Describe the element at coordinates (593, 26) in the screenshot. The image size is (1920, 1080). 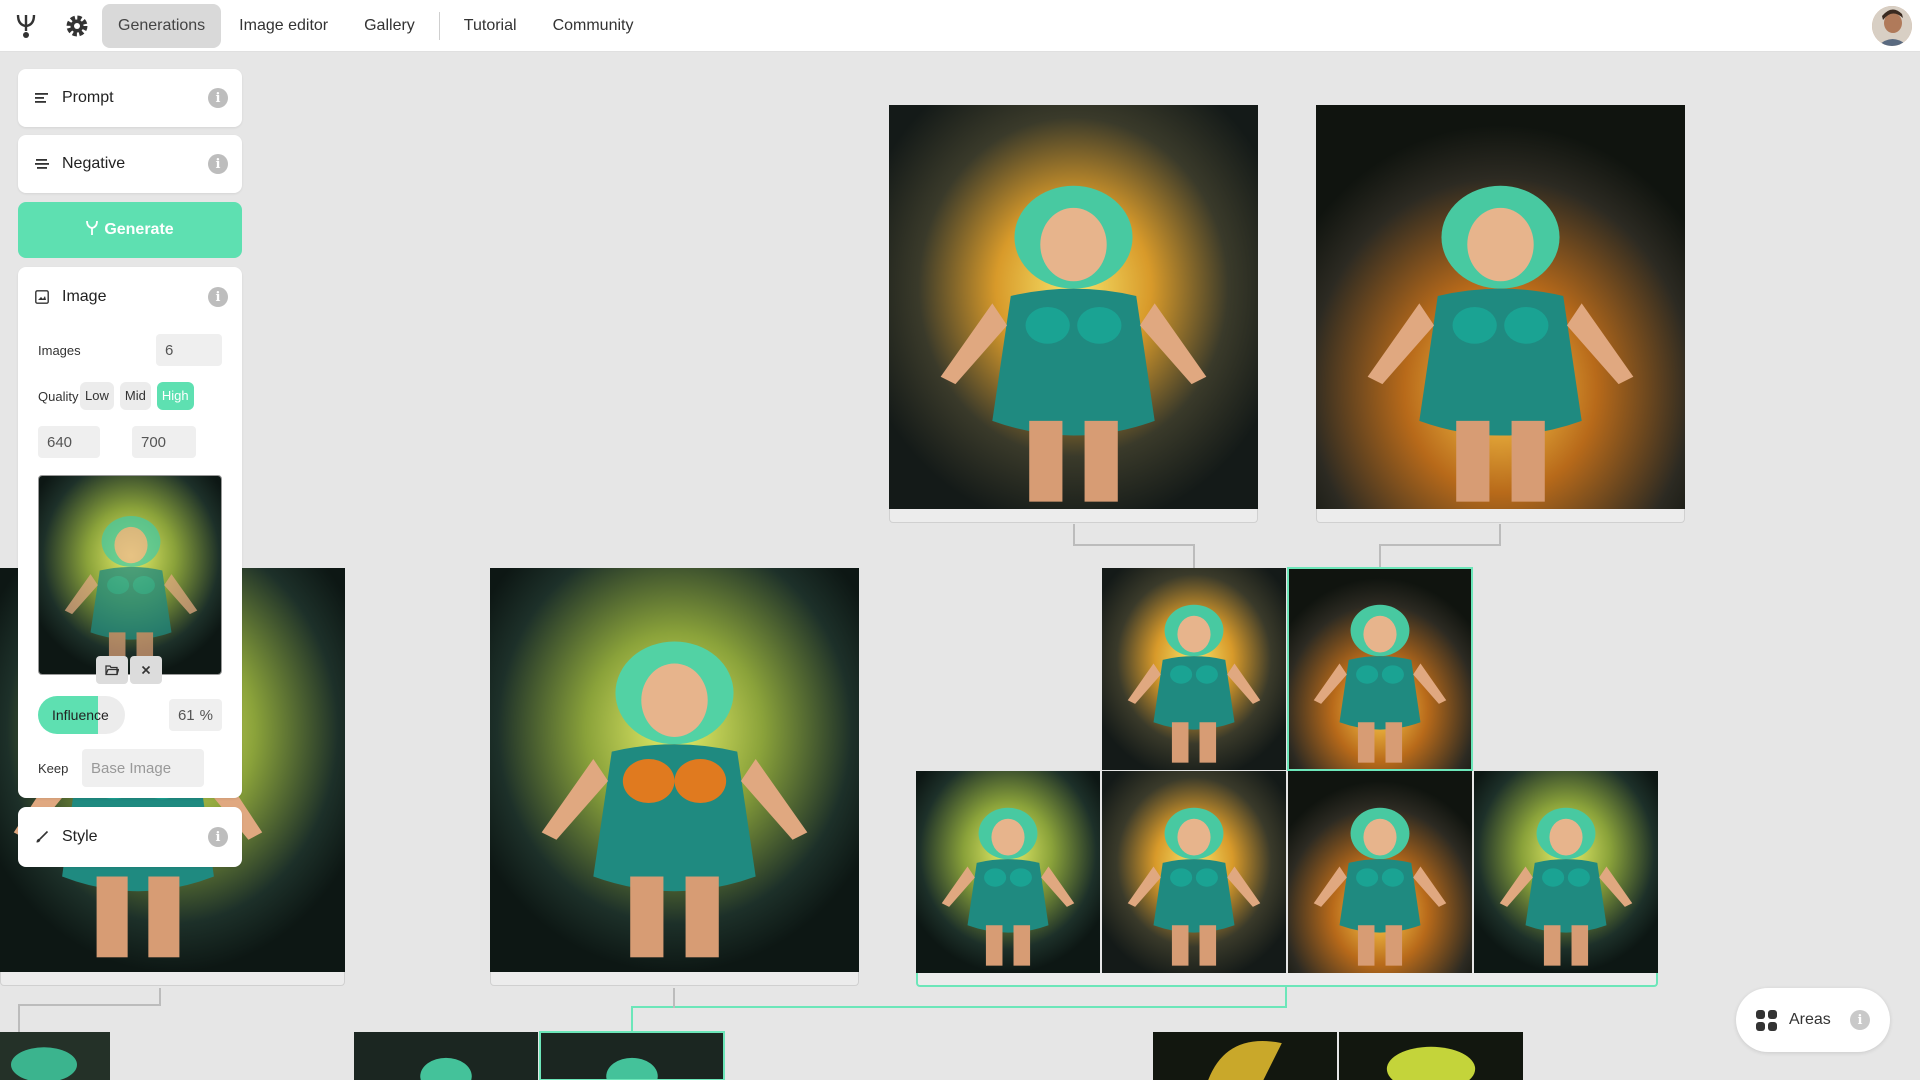
I see `tab-community: Community` at that location.